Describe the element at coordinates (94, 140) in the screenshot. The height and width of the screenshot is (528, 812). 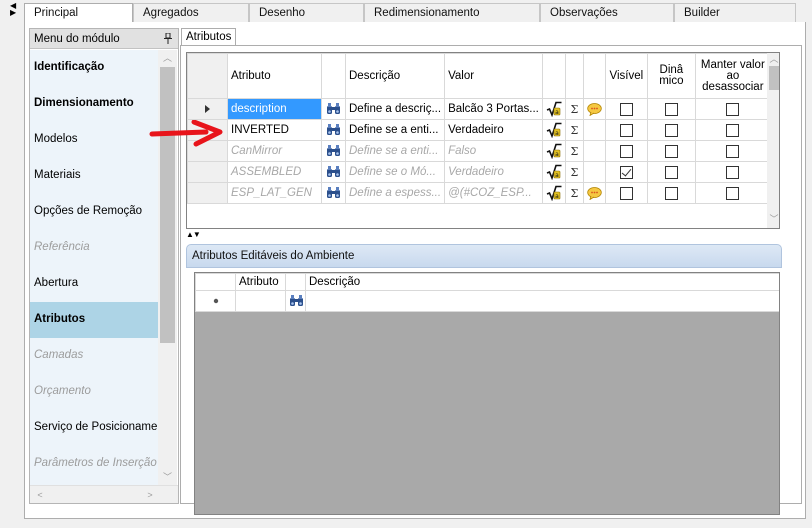
I see `menu-item: Modelos` at that location.